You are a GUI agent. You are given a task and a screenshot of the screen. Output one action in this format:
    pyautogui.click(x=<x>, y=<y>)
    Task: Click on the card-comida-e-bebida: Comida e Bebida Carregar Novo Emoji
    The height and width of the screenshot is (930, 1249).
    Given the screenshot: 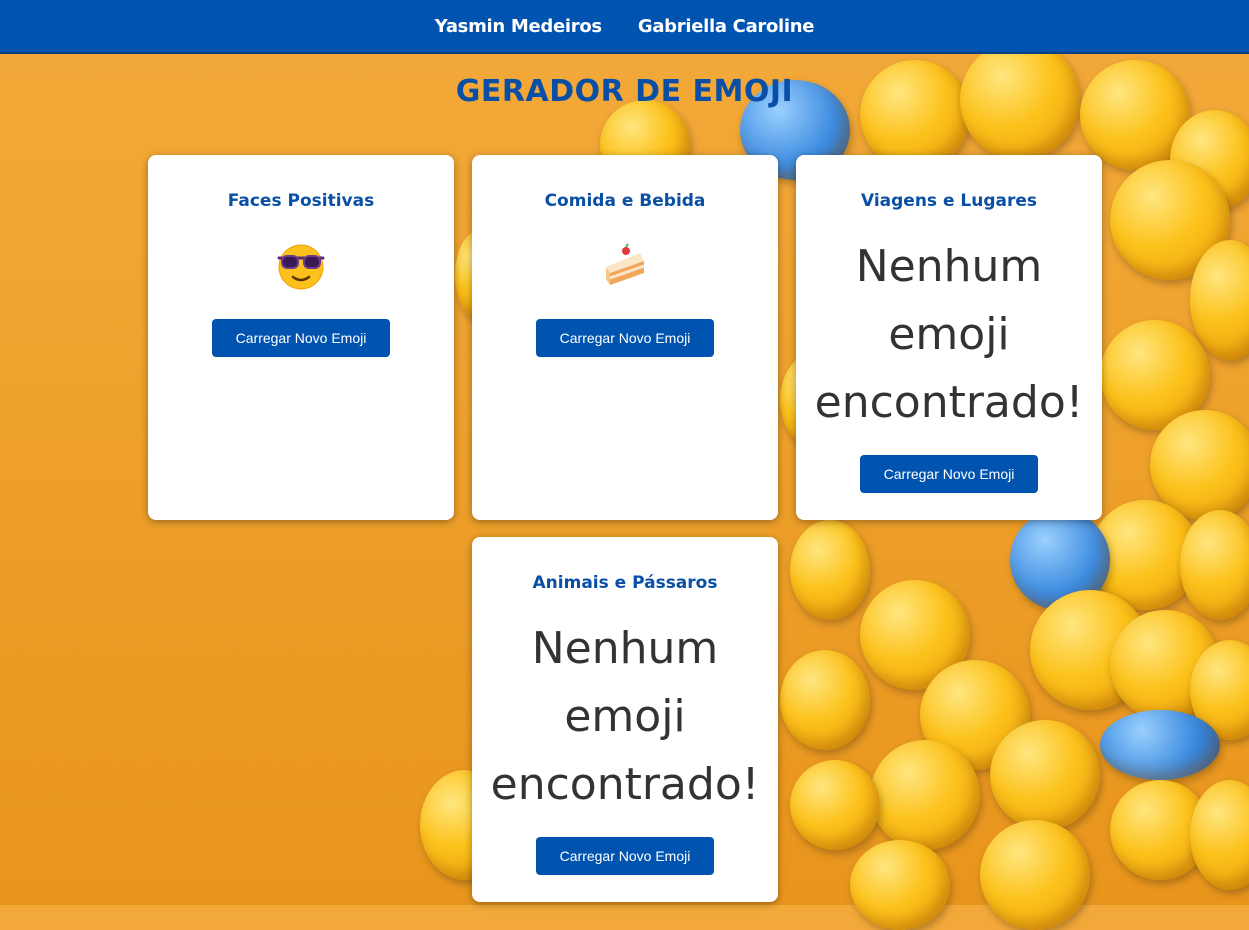 What is the action you would take?
    pyautogui.click(x=625, y=337)
    